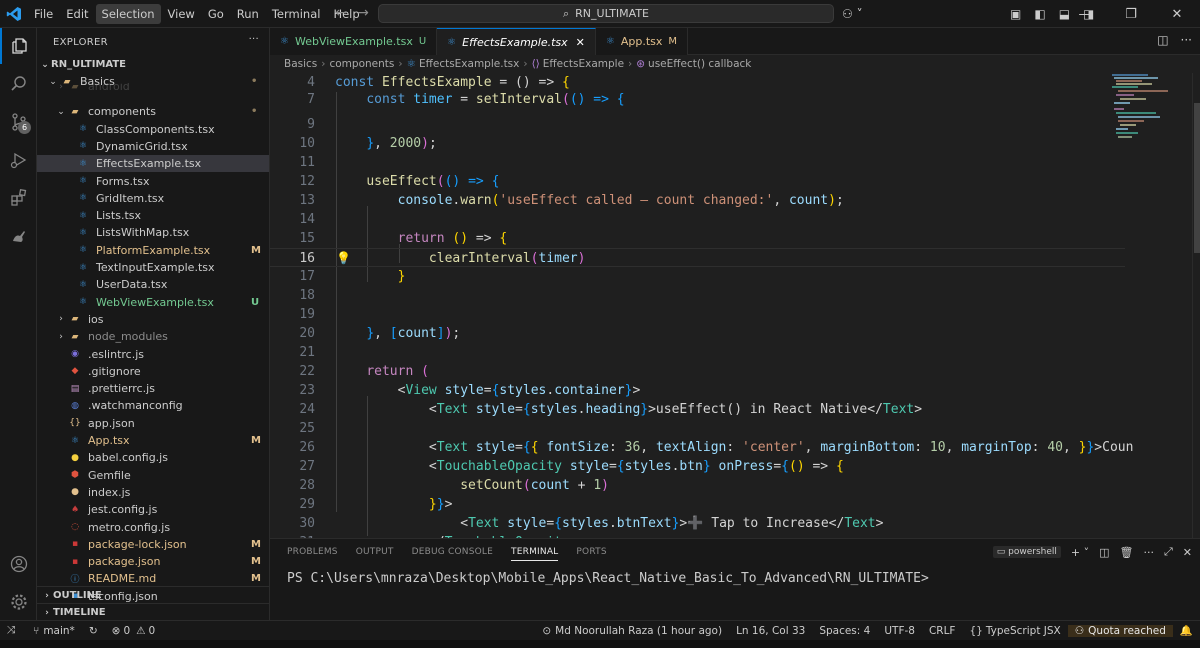 The image size is (1200, 648). What do you see at coordinates (153, 87) in the screenshot?
I see `folder-android: › ▰ android` at bounding box center [153, 87].